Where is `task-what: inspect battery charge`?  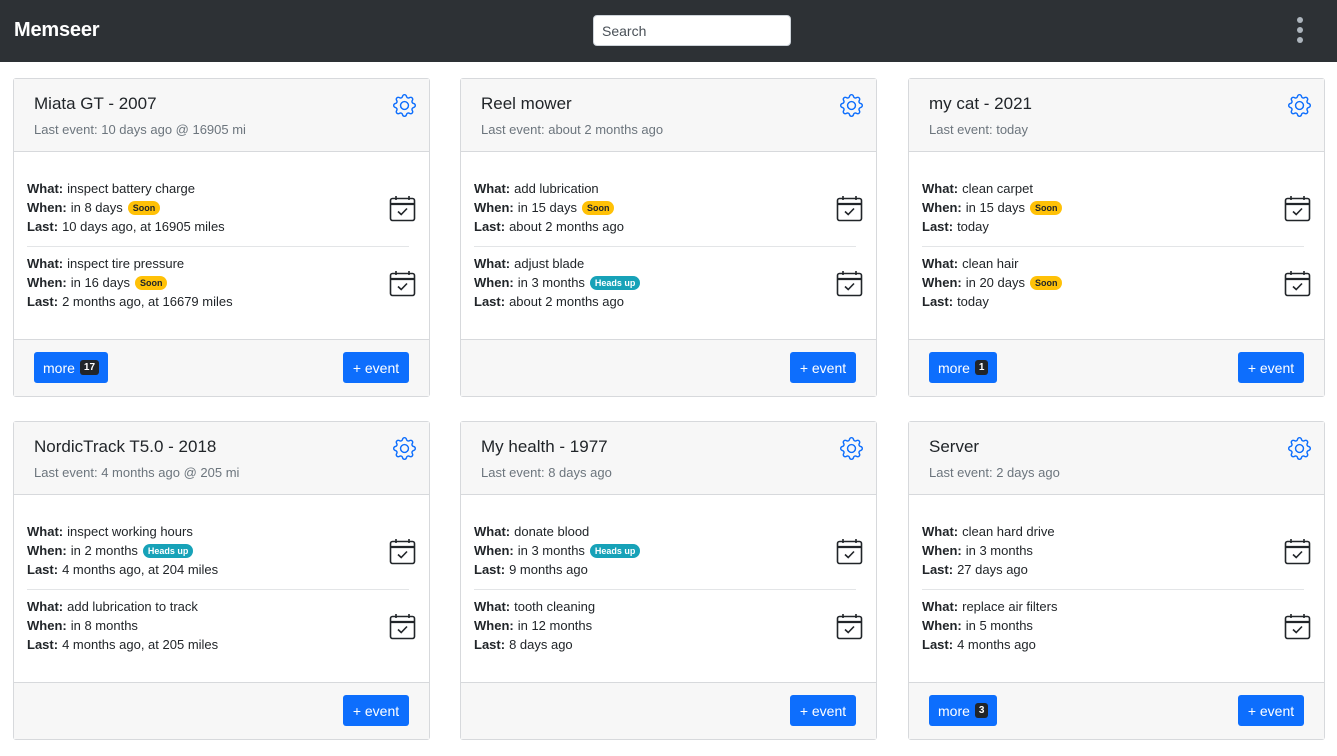
task-what: inspect battery charge is located at coordinates (131, 188).